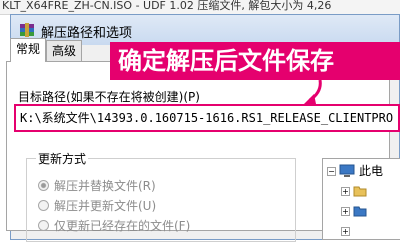 The height and width of the screenshot is (242, 400). What do you see at coordinates (109, 97) in the screenshot?
I see `destination-path-label: 目标路径(如果不存在将被创建)(P)` at bounding box center [109, 97].